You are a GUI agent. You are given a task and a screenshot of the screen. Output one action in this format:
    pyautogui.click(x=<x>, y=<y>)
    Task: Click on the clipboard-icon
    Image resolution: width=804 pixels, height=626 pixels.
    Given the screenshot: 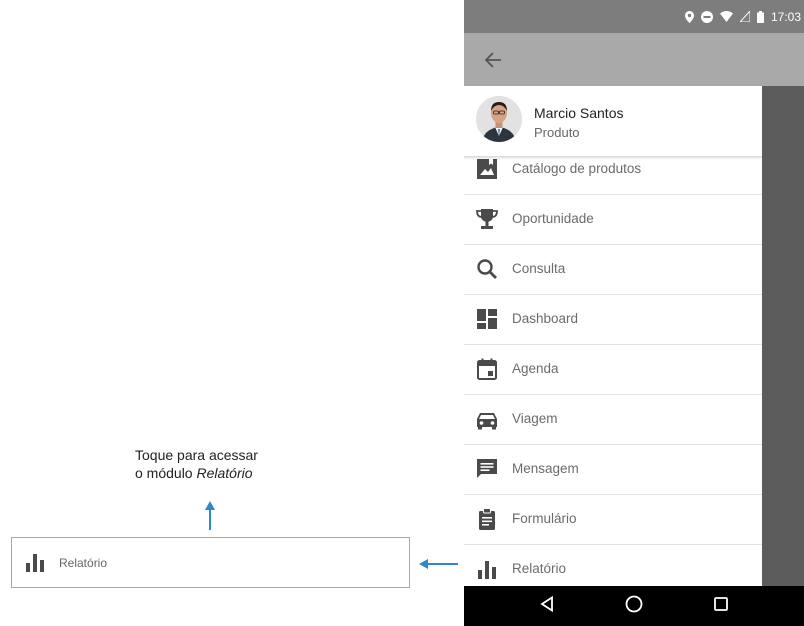 What is the action you would take?
    pyautogui.click(x=487, y=519)
    